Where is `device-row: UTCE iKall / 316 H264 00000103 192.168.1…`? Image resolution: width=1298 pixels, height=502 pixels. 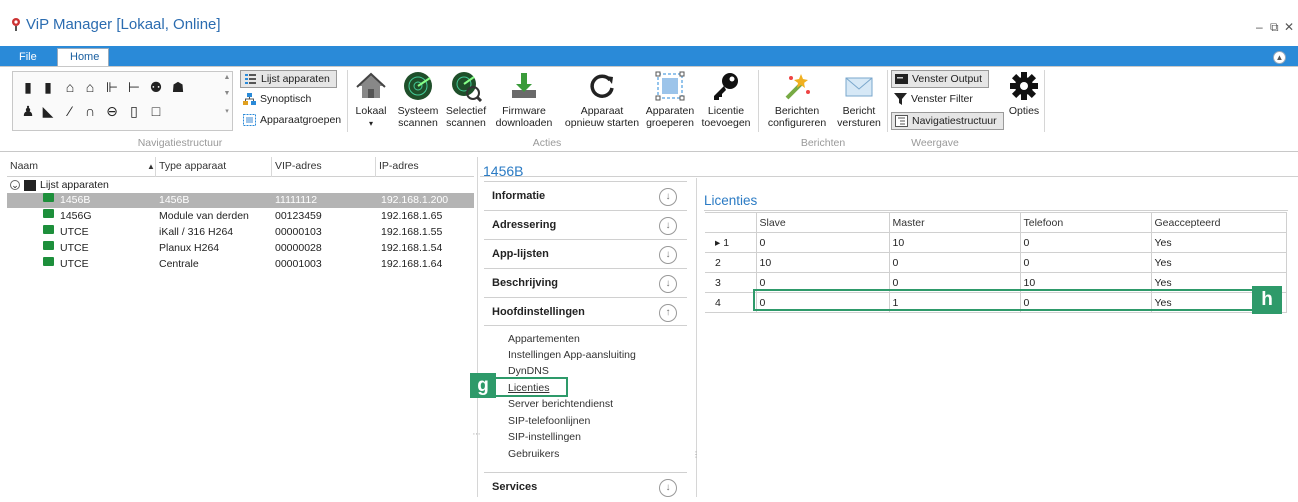
device-row: UTCE iKall / 316 H264 00000103 192.168.1… is located at coordinates (240, 232).